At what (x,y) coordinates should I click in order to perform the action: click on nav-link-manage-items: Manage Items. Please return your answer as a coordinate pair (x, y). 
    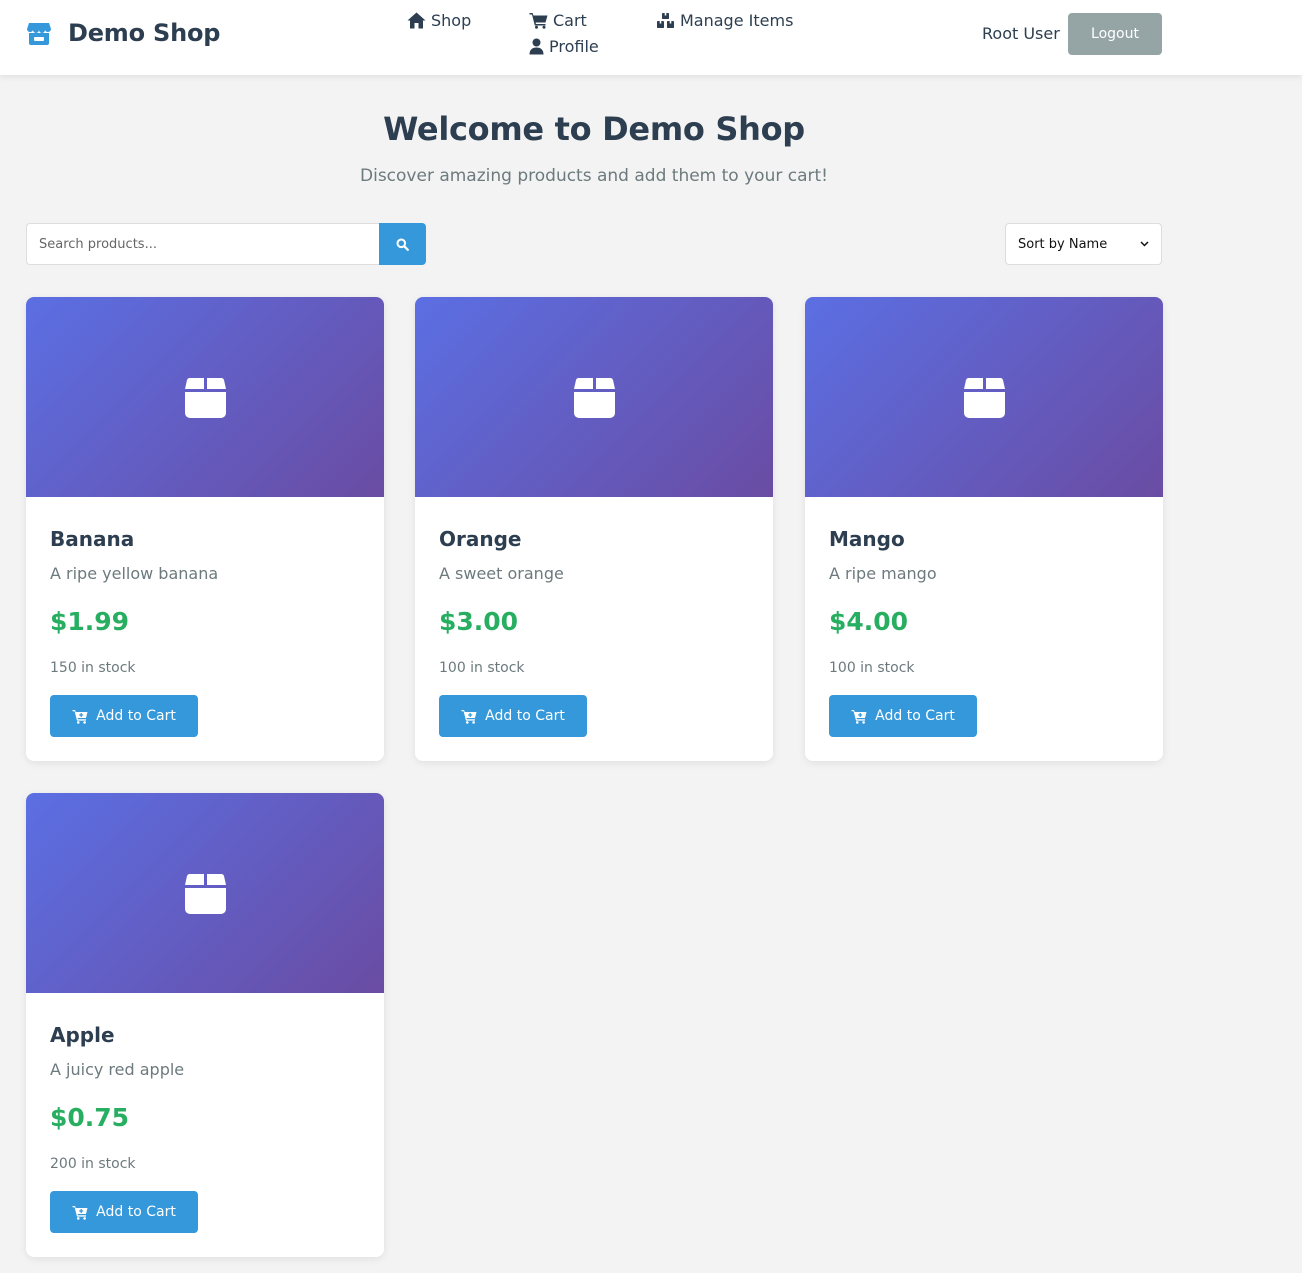
    Looking at the image, I should click on (724, 20).